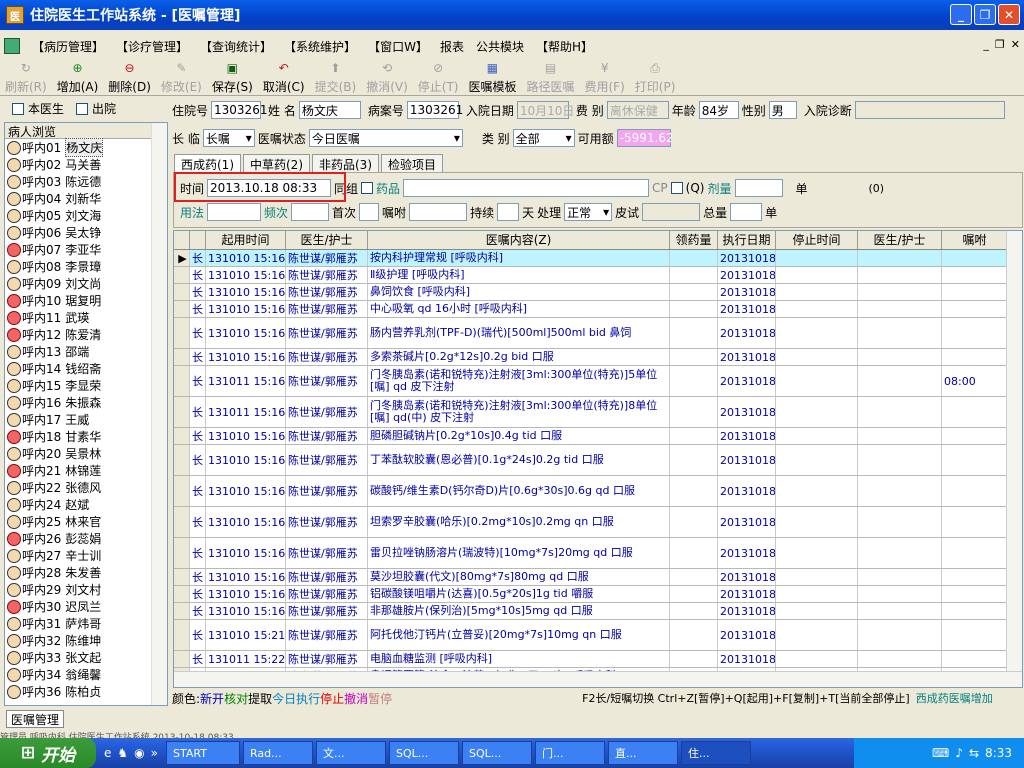 This screenshot has height=768, width=1024. What do you see at coordinates (1000, 44) in the screenshot?
I see `mdi-restore-button: ❐` at bounding box center [1000, 44].